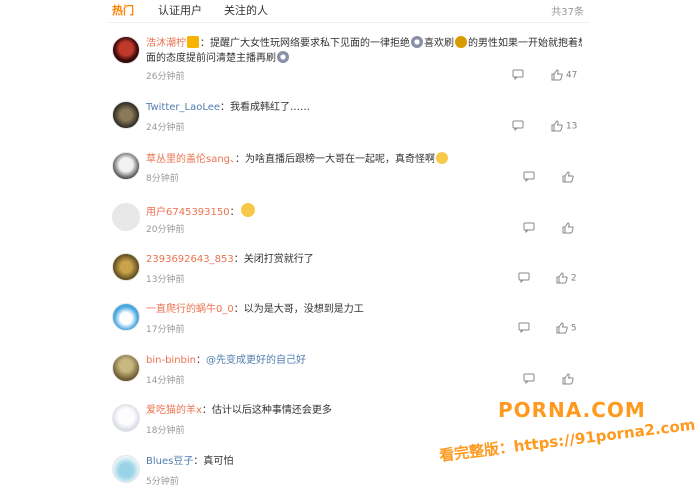 The height and width of the screenshot is (500, 700). I want to click on comment-time: 17分钟前, so click(165, 330).